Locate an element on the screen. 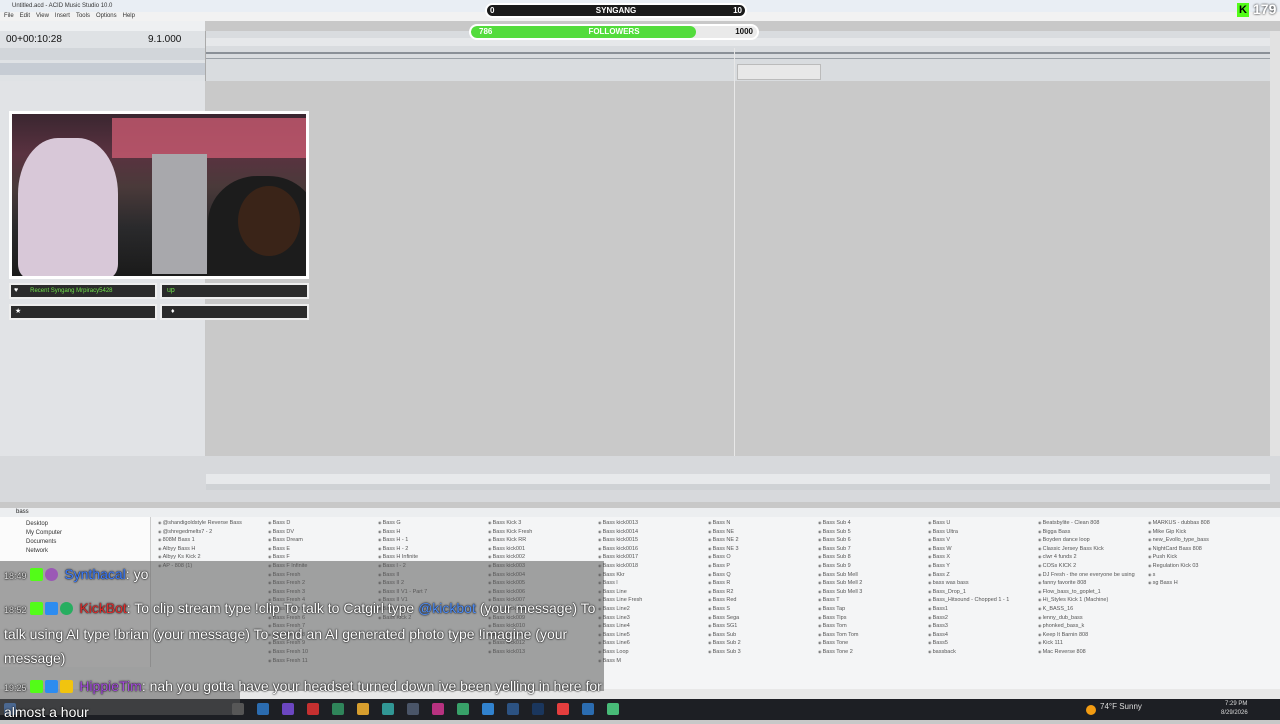  file-item: Bass Sub 2 is located at coordinates (762, 643).